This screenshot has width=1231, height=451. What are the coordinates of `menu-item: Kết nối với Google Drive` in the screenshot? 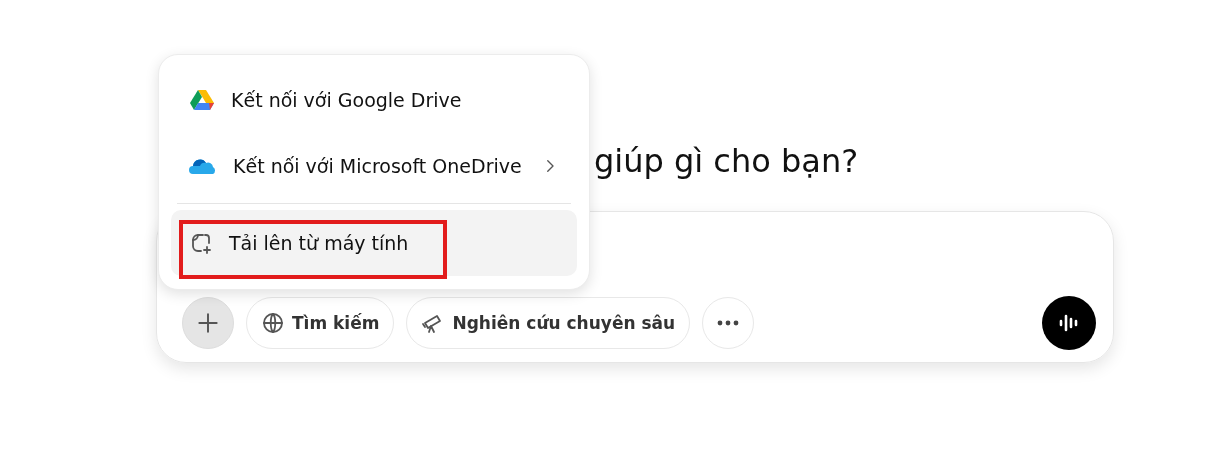 It's located at (374, 100).